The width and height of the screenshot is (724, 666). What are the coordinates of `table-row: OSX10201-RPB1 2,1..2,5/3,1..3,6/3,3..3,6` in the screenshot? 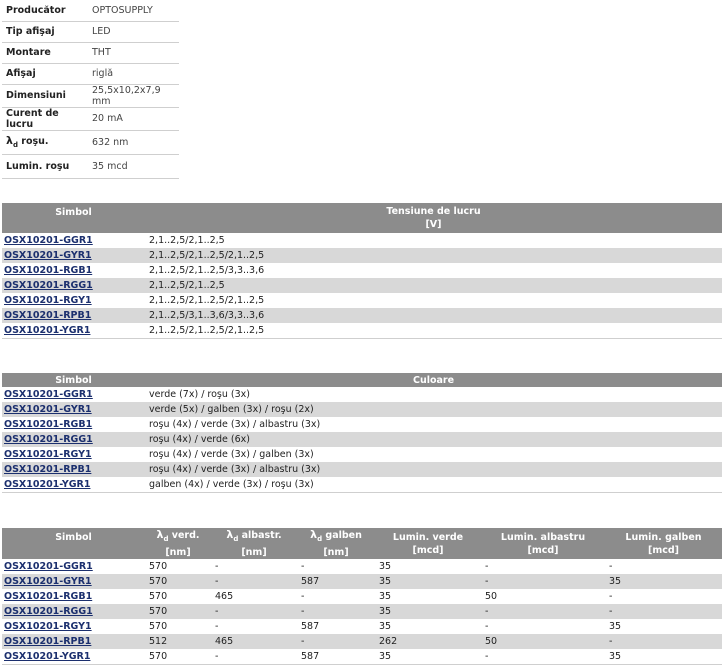 It's located at (362, 315).